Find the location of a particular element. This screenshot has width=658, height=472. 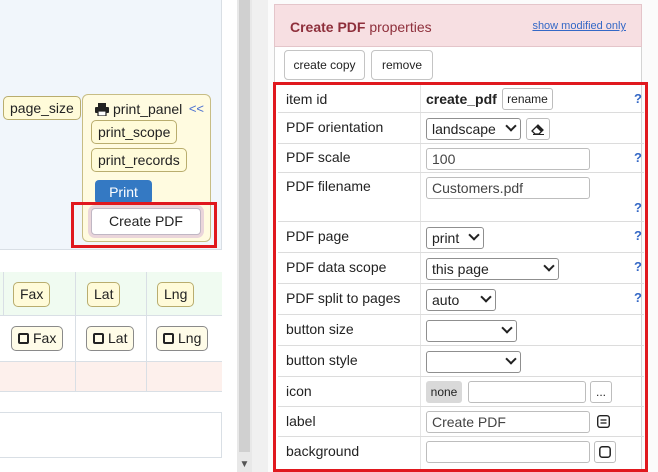

pdf-orientation-select: landscape is located at coordinates (473, 129).